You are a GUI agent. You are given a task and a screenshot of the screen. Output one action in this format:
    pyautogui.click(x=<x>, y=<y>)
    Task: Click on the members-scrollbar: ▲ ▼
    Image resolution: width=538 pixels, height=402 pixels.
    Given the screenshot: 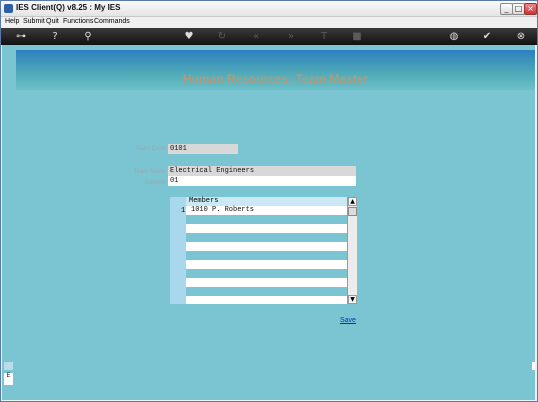 What is the action you would take?
    pyautogui.click(x=352, y=250)
    